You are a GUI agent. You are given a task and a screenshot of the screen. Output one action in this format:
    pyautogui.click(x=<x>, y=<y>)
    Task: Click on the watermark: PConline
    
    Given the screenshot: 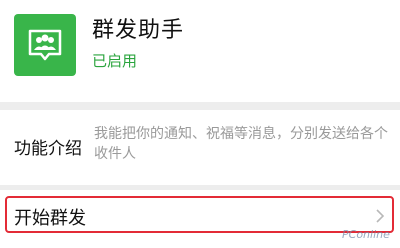 What is the action you would take?
    pyautogui.click(x=366, y=234)
    